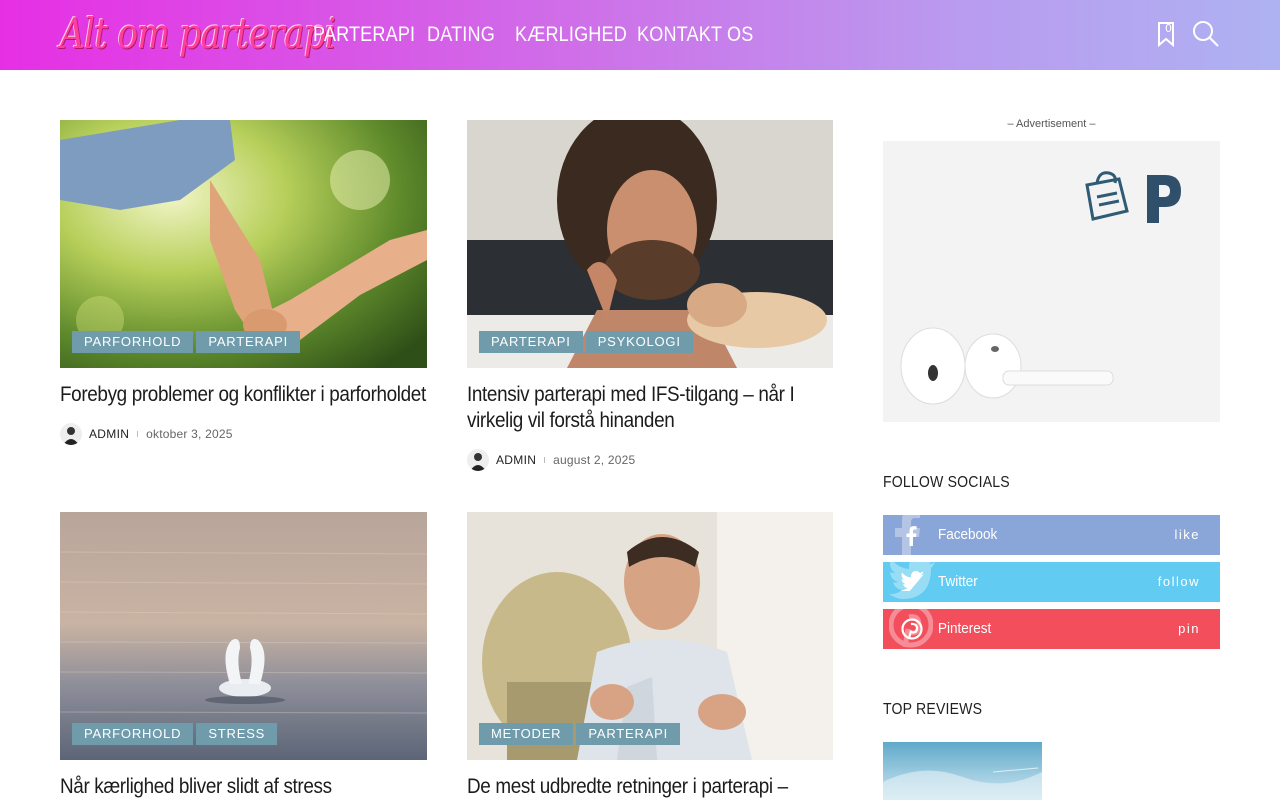  I want to click on top-reviews-heading: TOP REVIEWS, so click(933, 709).